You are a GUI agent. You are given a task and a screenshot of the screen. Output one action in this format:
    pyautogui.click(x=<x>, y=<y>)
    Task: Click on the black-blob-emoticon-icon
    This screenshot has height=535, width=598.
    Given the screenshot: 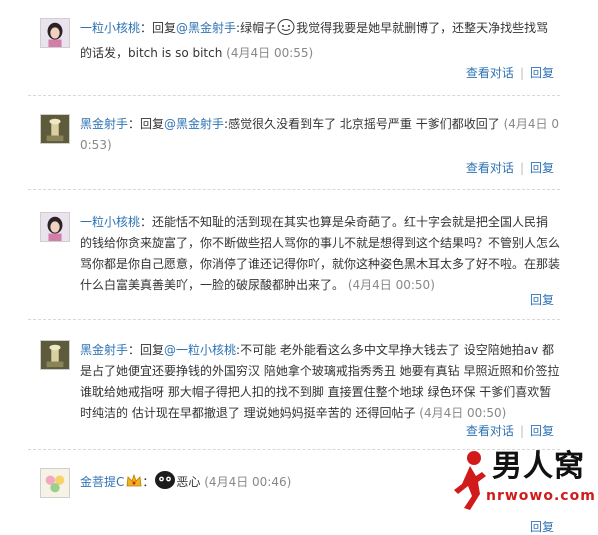 What is the action you would take?
    pyautogui.click(x=165, y=483)
    